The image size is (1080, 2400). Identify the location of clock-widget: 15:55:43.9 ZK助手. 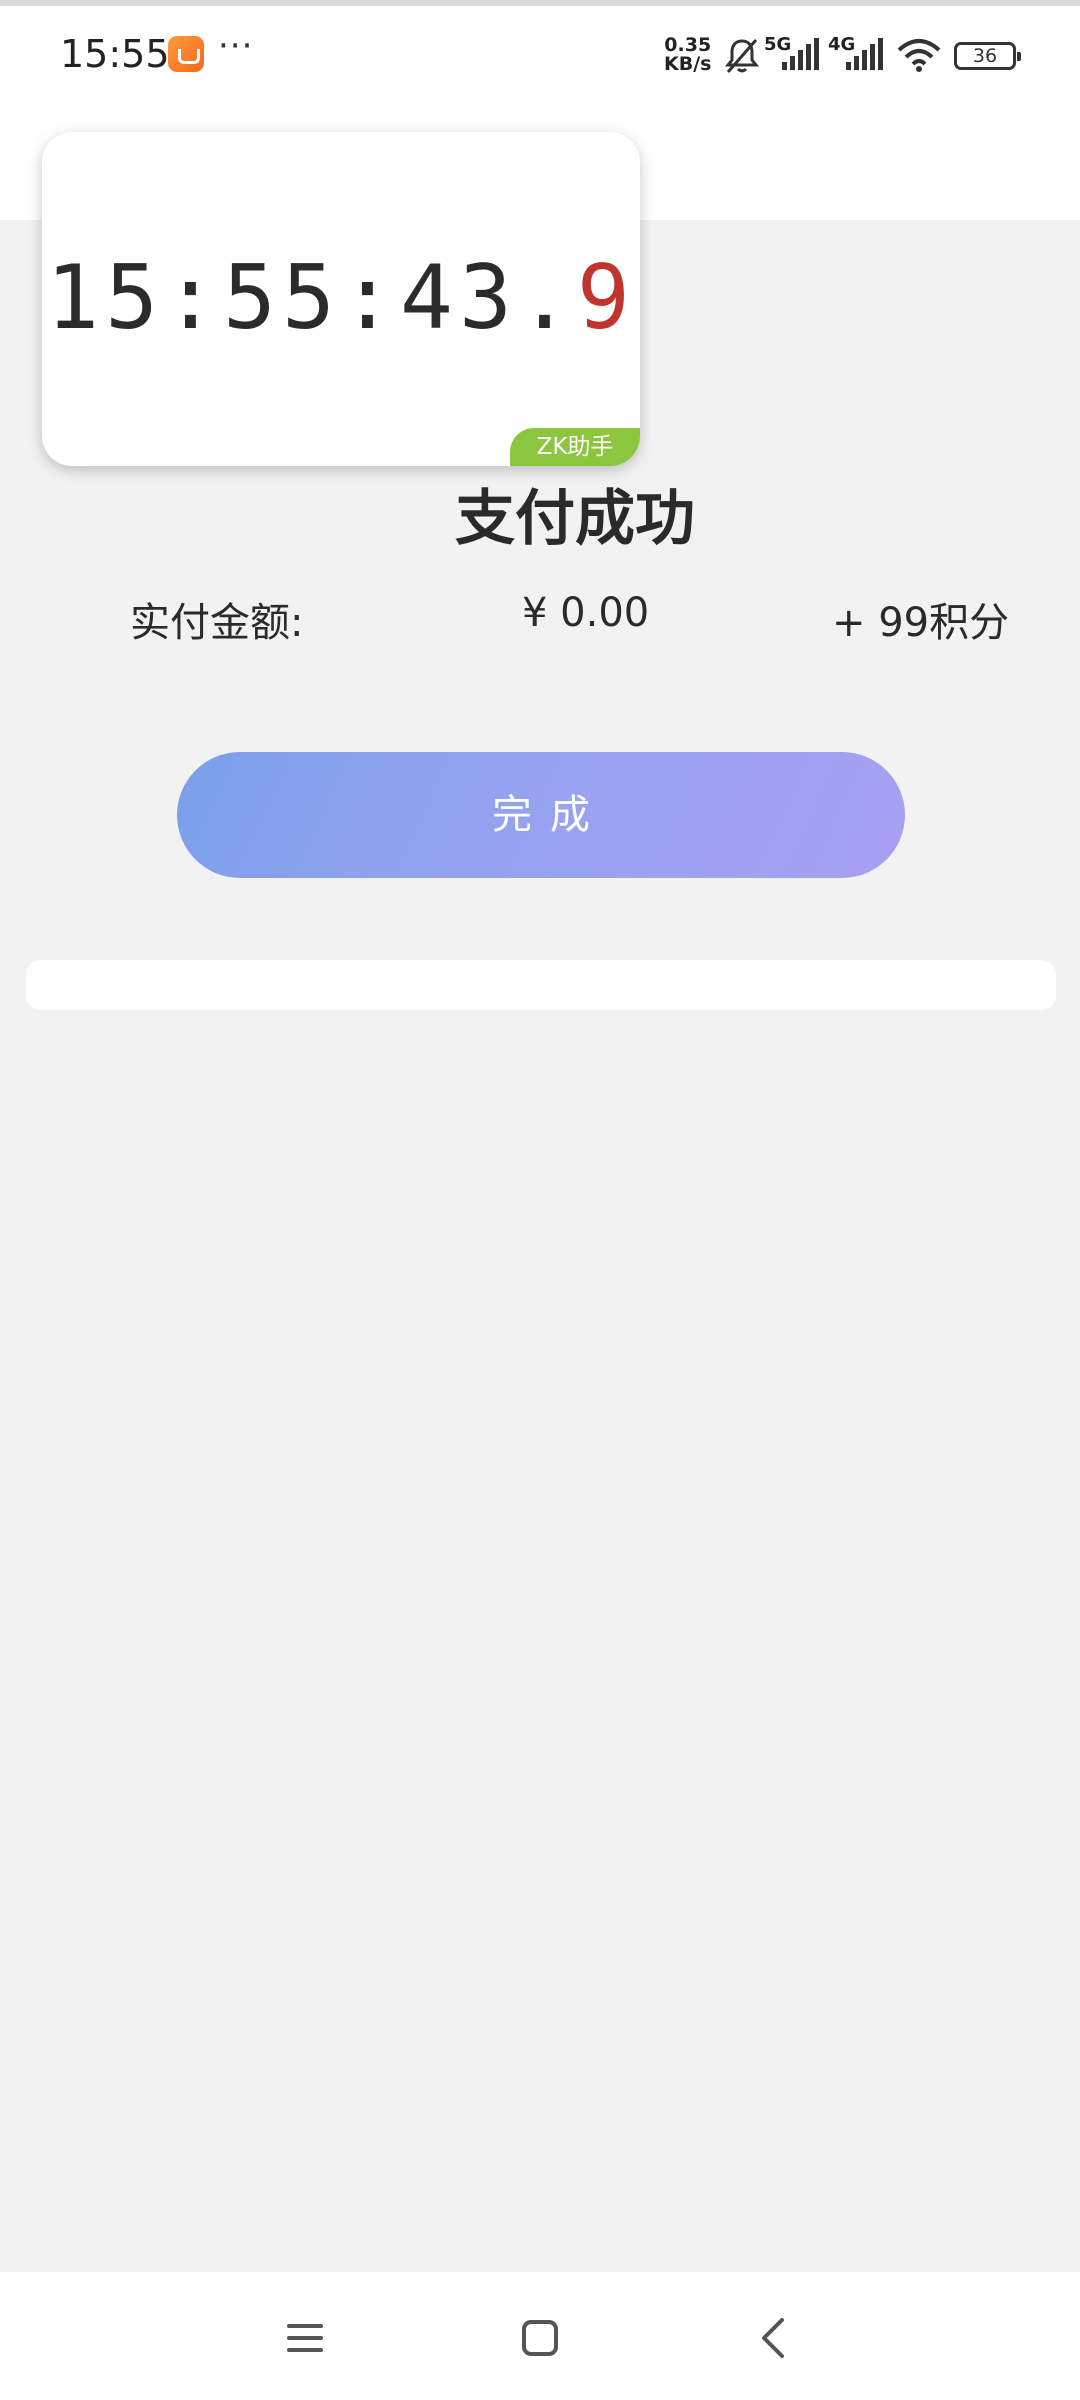
(341, 299).